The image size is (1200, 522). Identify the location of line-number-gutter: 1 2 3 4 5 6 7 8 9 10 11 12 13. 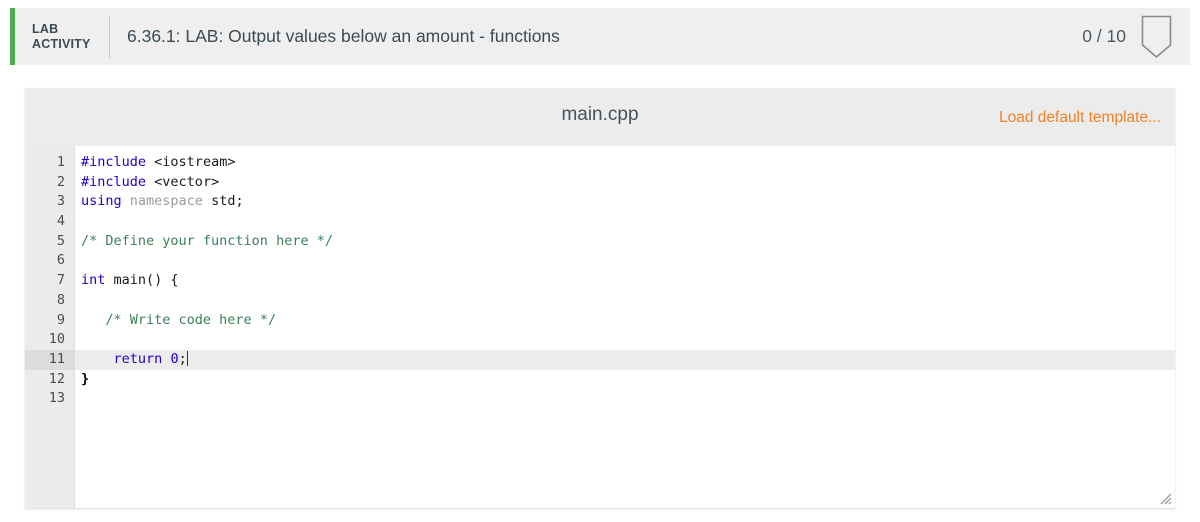
(50, 327).